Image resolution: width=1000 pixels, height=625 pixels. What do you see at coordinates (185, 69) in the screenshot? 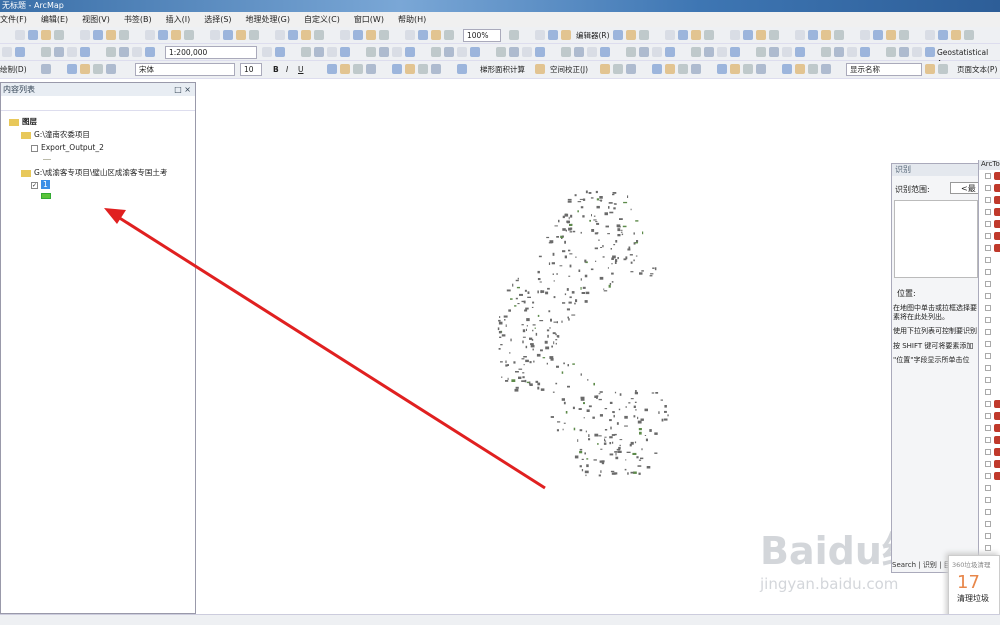
I see `font-select: 宋体` at bounding box center [185, 69].